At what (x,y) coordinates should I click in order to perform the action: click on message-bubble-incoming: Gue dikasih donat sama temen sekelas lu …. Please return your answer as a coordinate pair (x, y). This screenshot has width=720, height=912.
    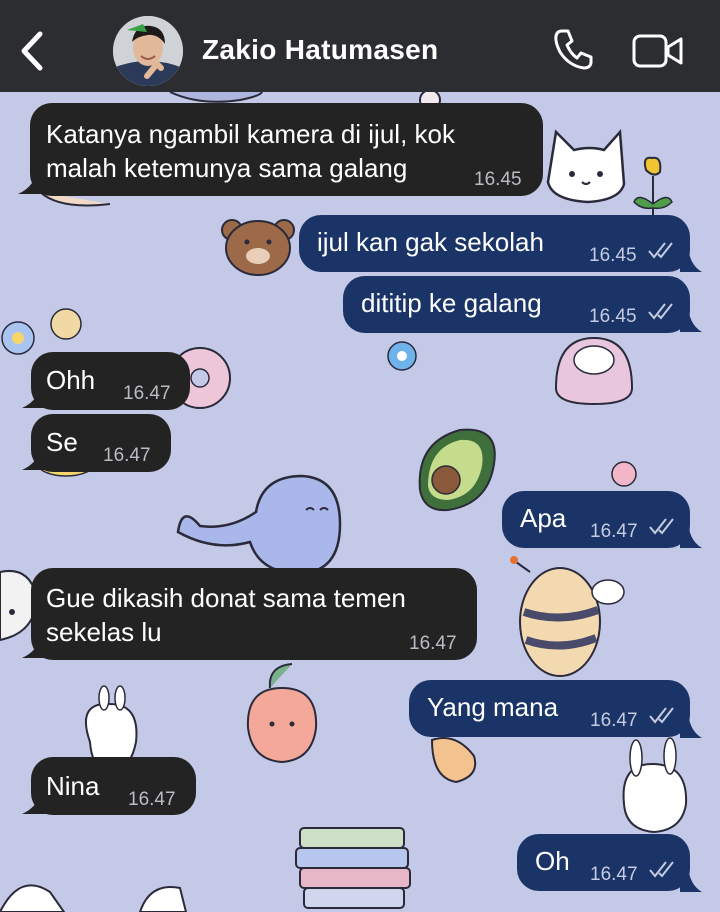
    Looking at the image, I should click on (254, 614).